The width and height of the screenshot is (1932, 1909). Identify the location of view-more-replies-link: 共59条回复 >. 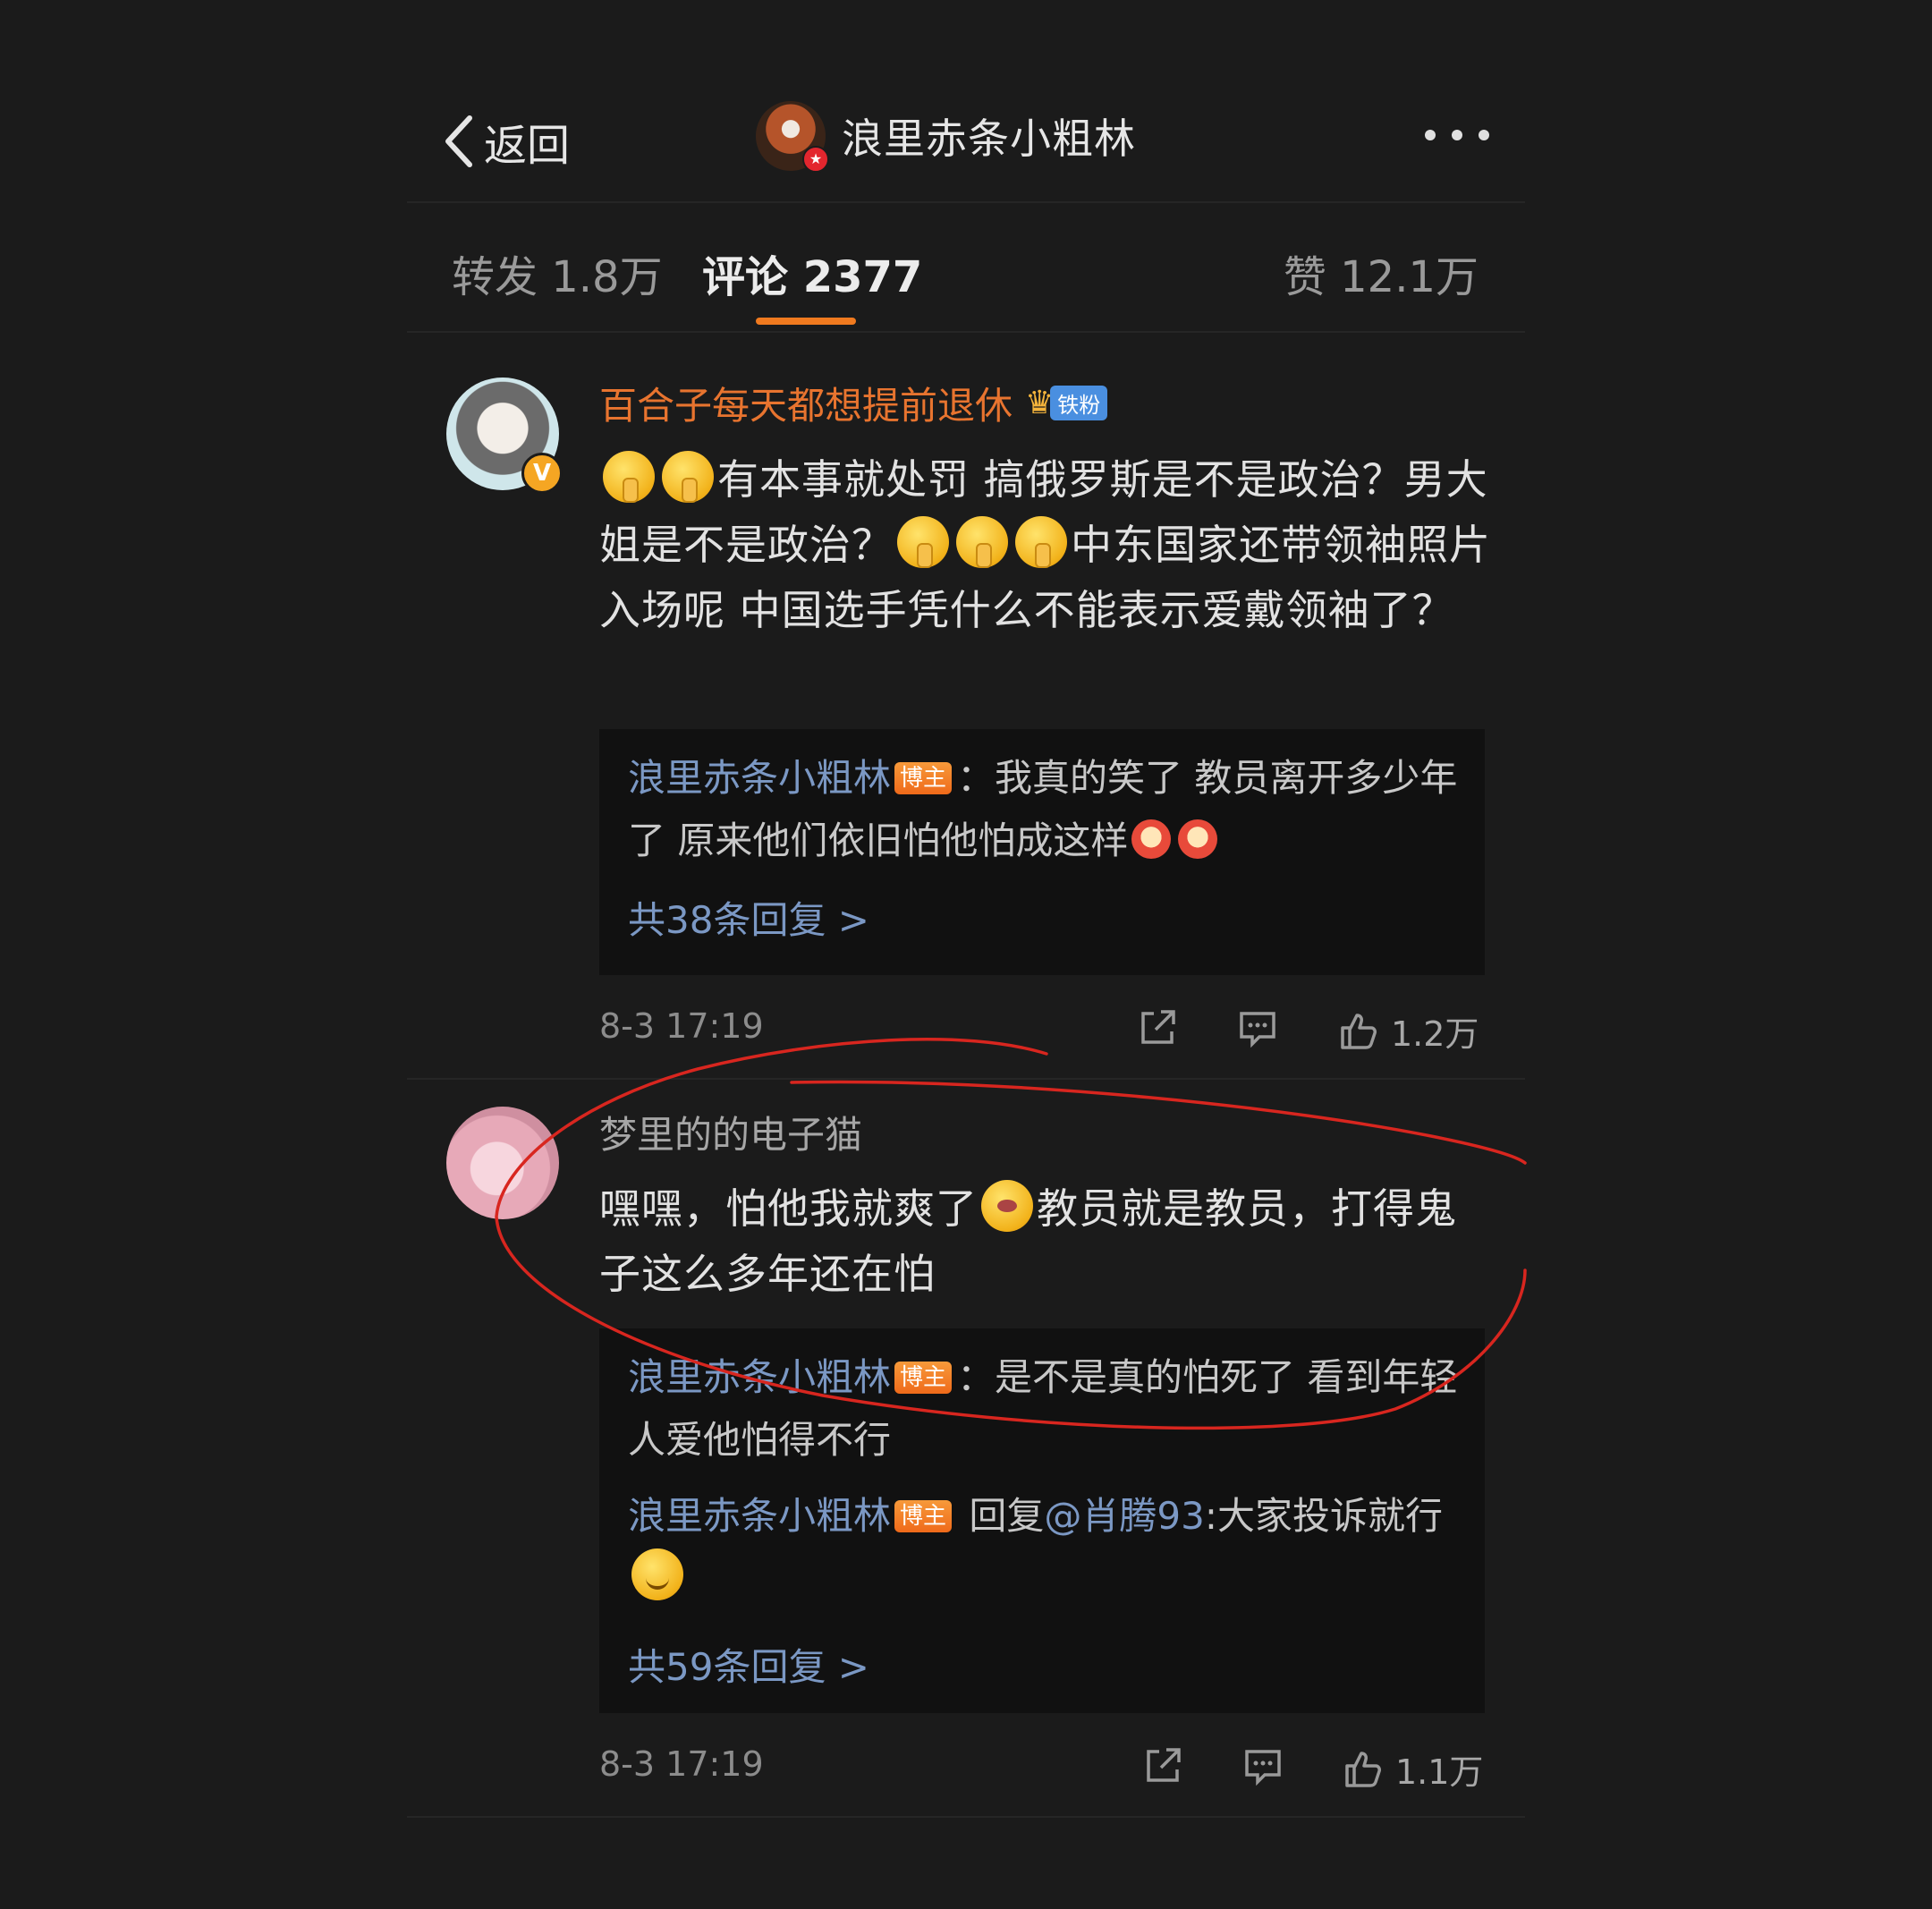
(748, 1664).